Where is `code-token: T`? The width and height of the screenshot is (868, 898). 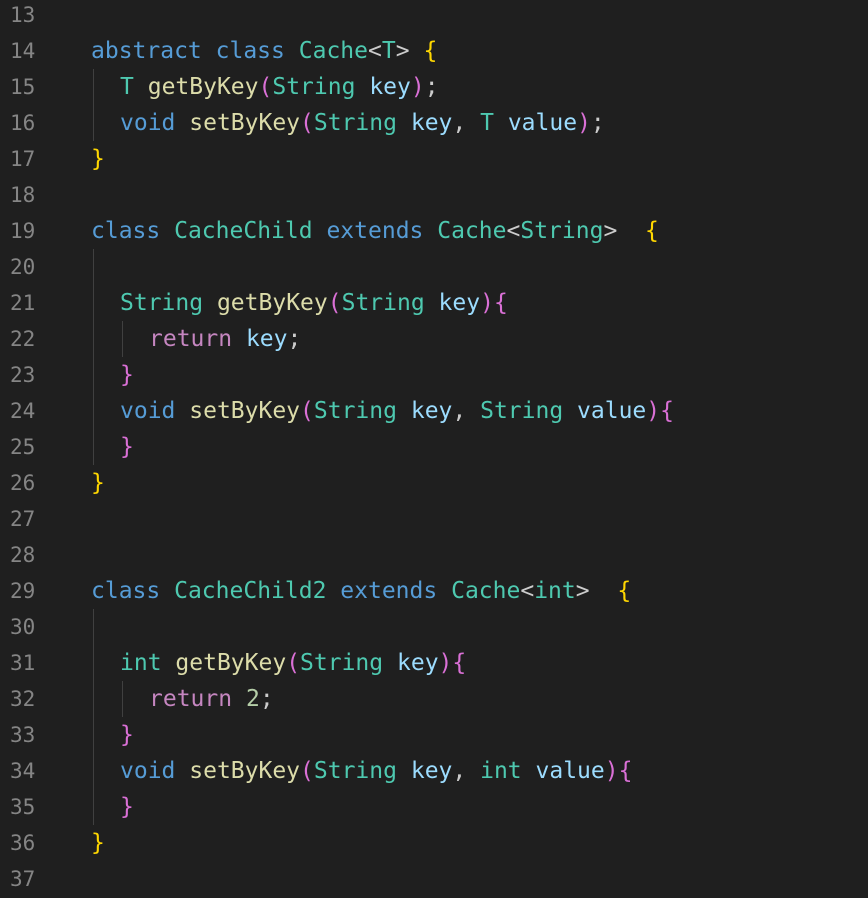
code-token: T is located at coordinates (127, 87).